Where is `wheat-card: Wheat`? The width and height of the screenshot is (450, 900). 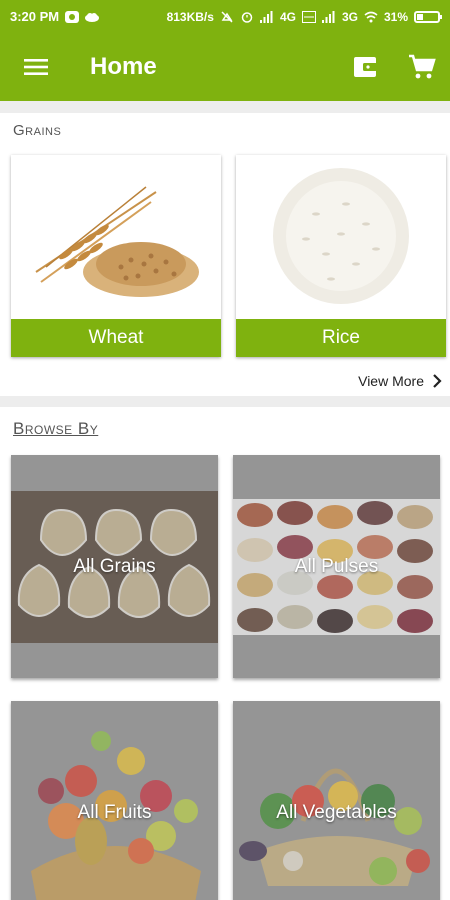
wheat-card: Wheat is located at coordinates (116, 256).